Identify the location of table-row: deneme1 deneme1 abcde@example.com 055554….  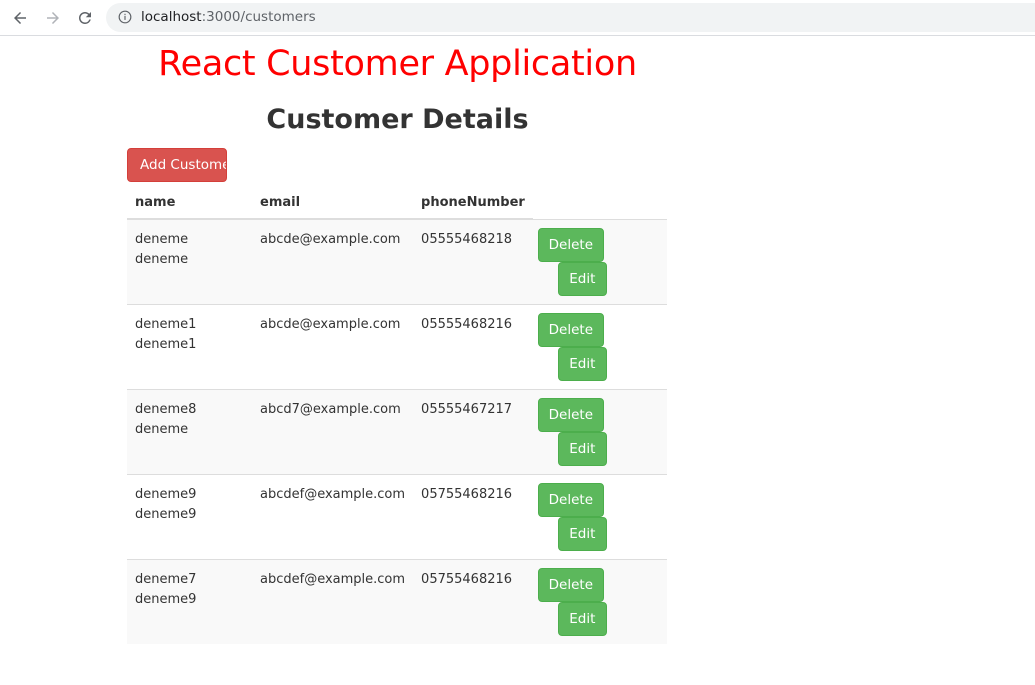
(397, 346).